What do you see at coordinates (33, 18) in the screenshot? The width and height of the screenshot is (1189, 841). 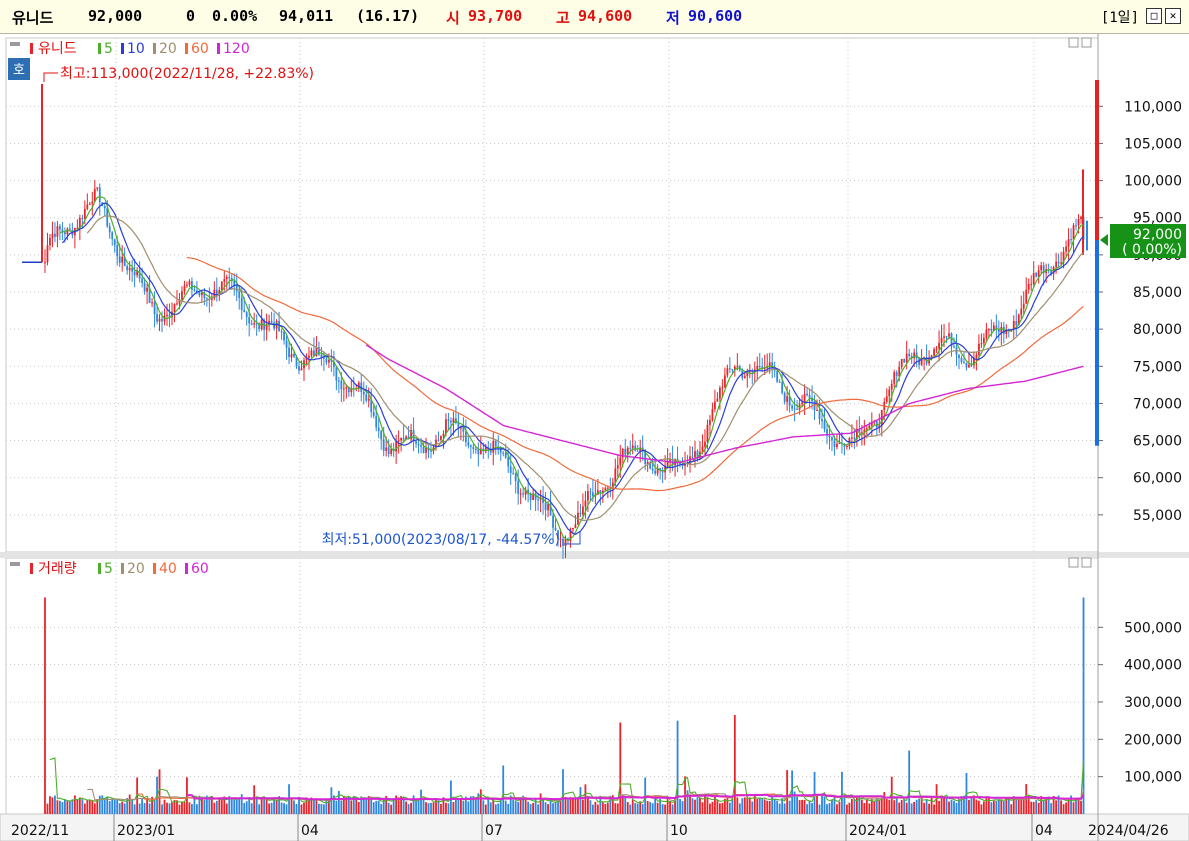 I see `stock-name: 유니드` at bounding box center [33, 18].